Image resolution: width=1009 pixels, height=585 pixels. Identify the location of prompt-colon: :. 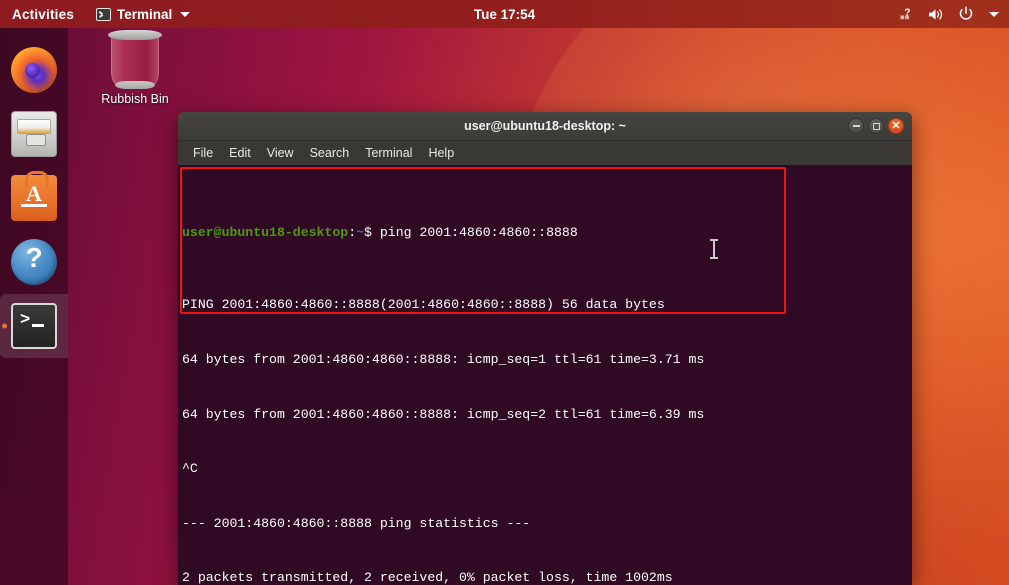
(352, 232).